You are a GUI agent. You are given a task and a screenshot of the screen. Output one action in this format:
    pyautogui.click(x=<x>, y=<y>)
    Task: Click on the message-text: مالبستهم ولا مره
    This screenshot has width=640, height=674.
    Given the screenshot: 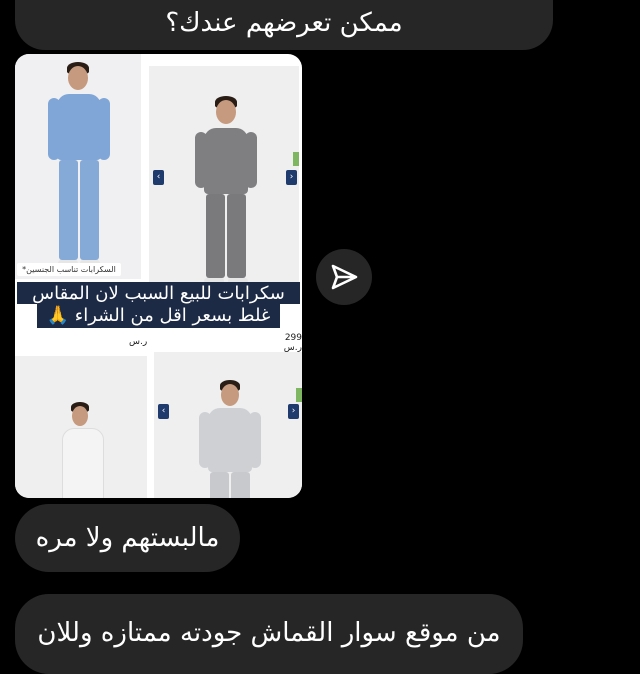 What is the action you would take?
    pyautogui.click(x=127, y=538)
    